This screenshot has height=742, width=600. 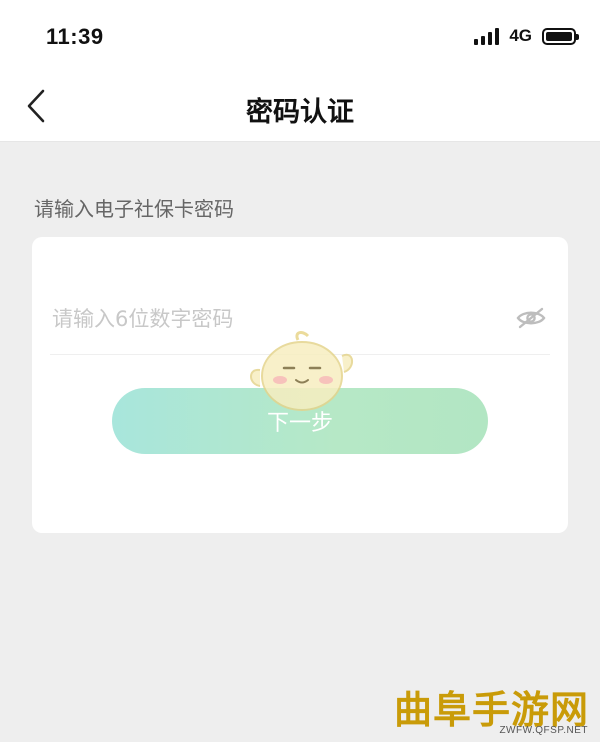 I want to click on eye-off-icon, so click(x=531, y=318).